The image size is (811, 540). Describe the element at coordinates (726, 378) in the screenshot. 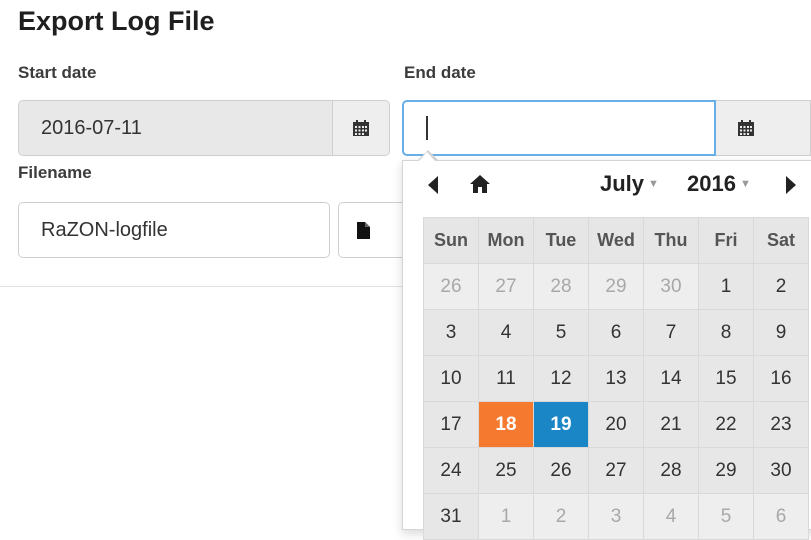

I see `calendar-day: 15` at that location.